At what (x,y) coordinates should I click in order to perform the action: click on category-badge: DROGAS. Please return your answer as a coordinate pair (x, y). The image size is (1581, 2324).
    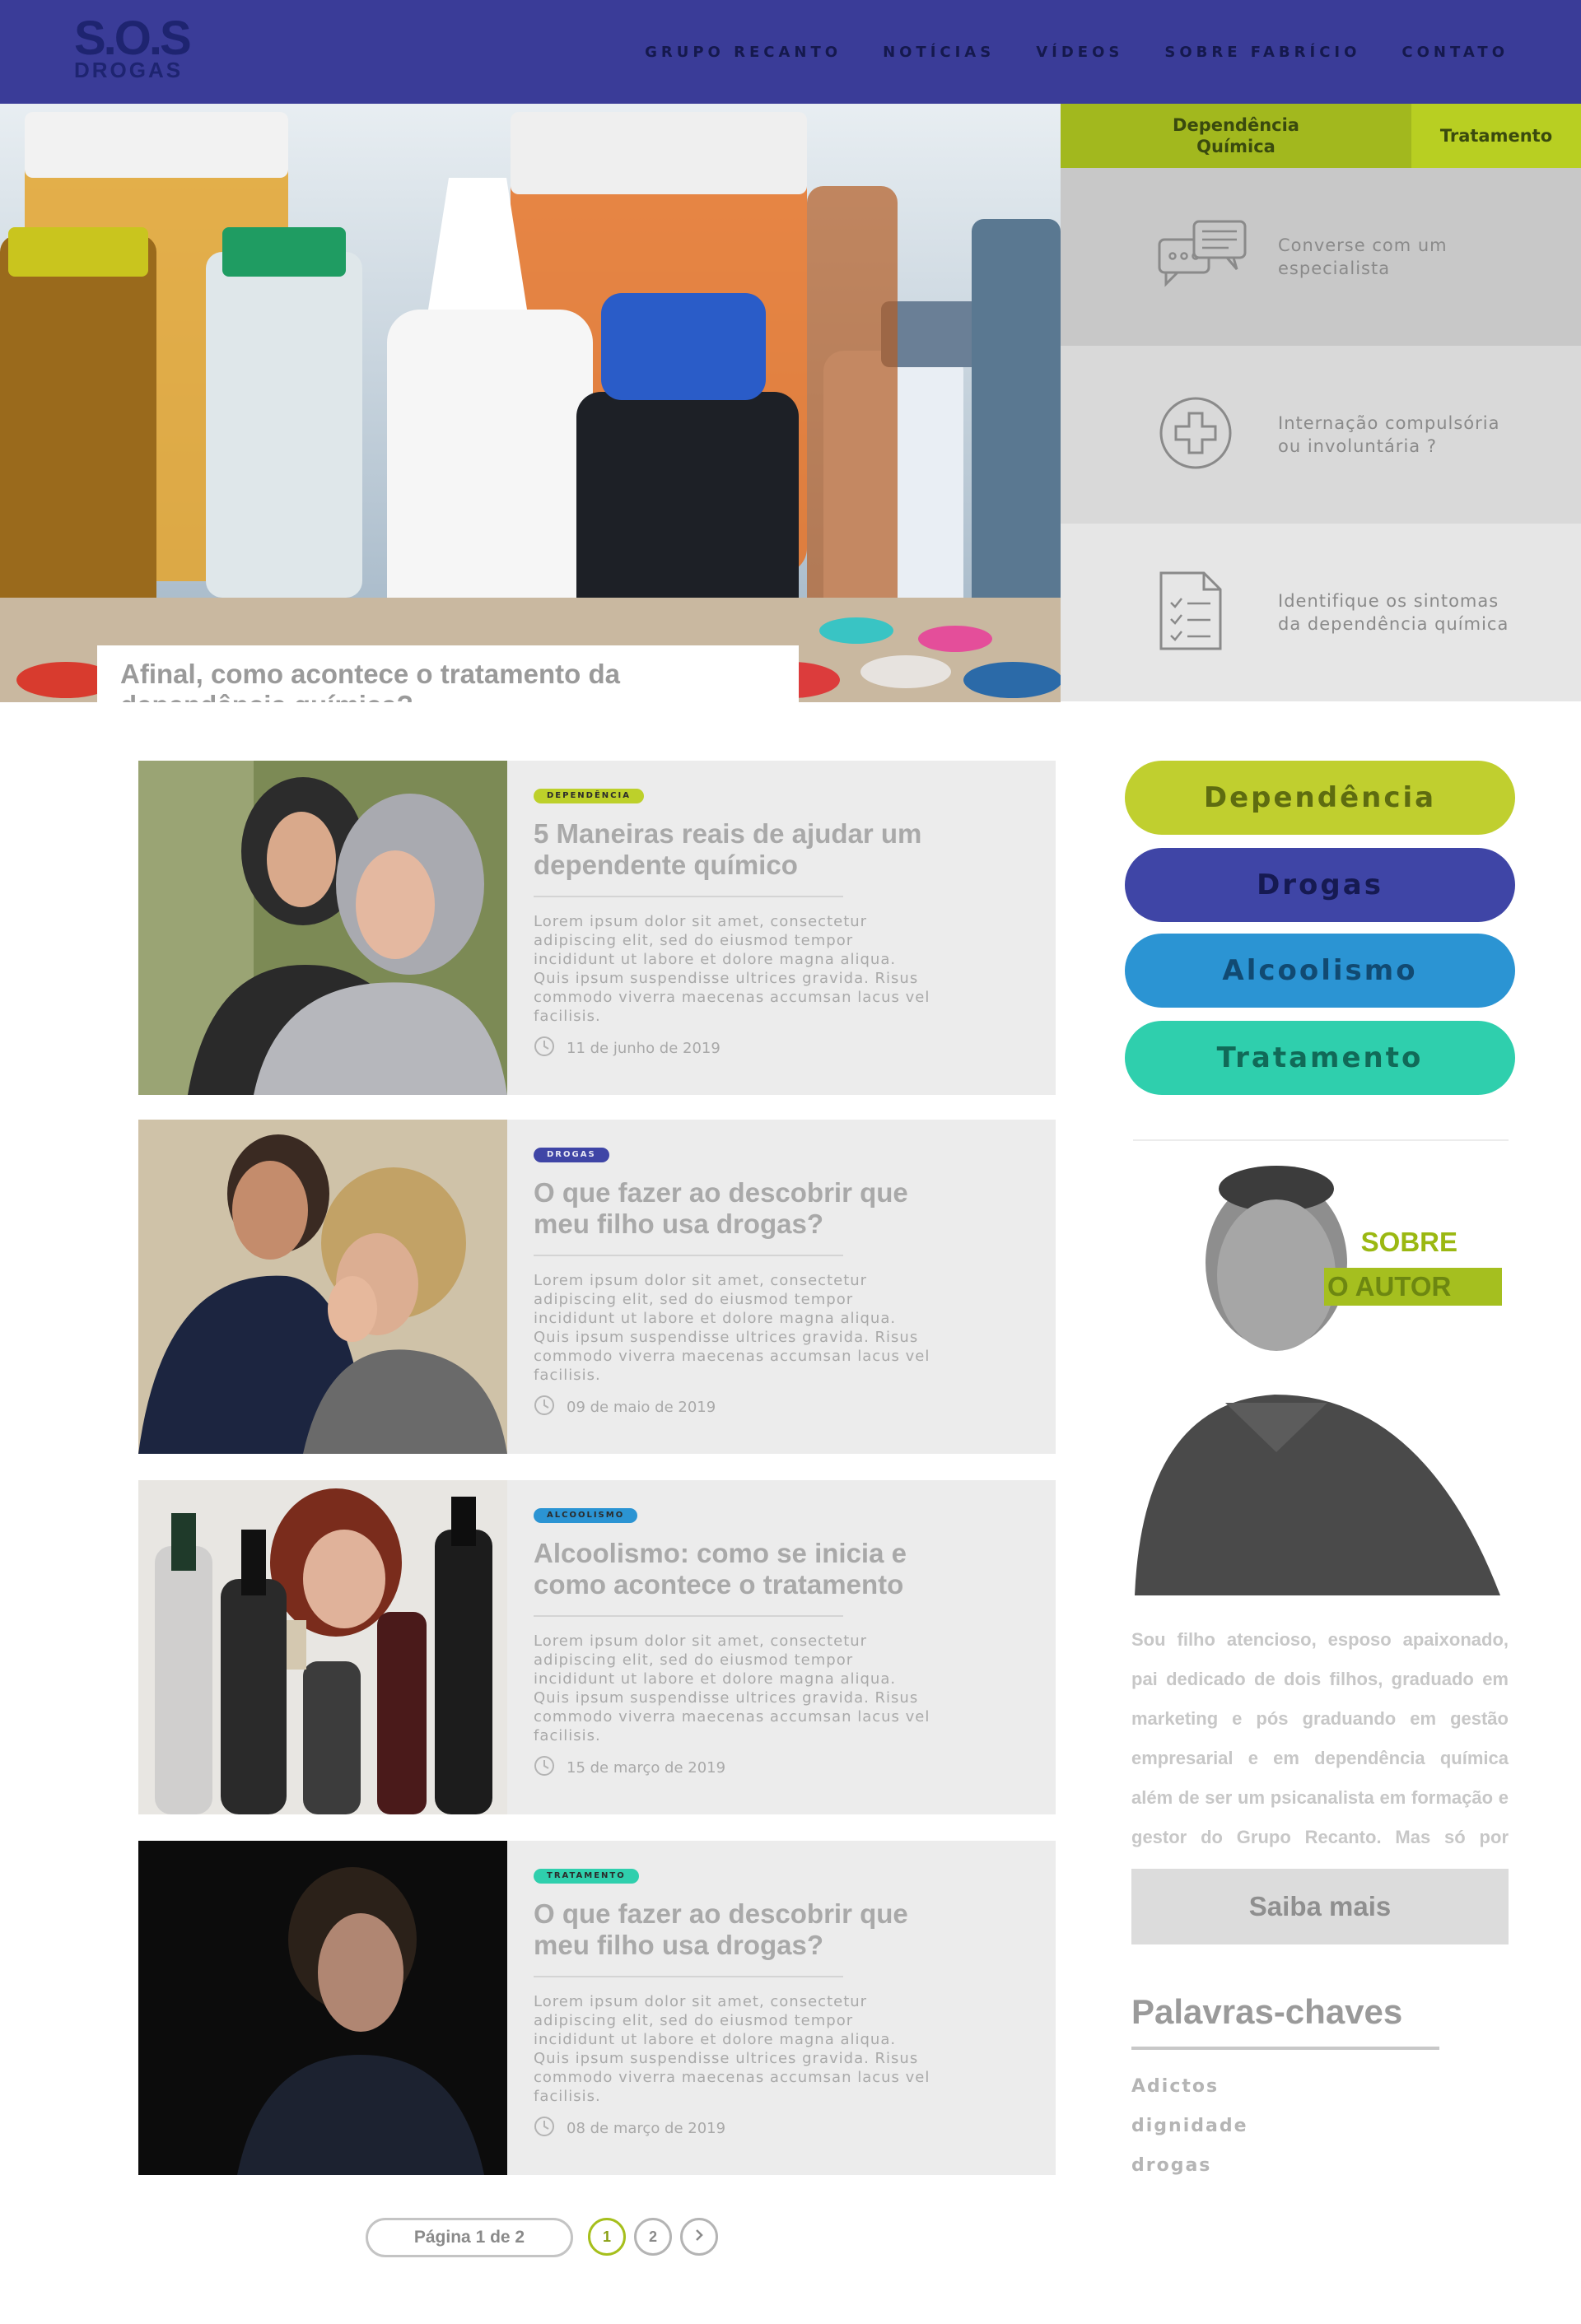
    Looking at the image, I should click on (571, 1155).